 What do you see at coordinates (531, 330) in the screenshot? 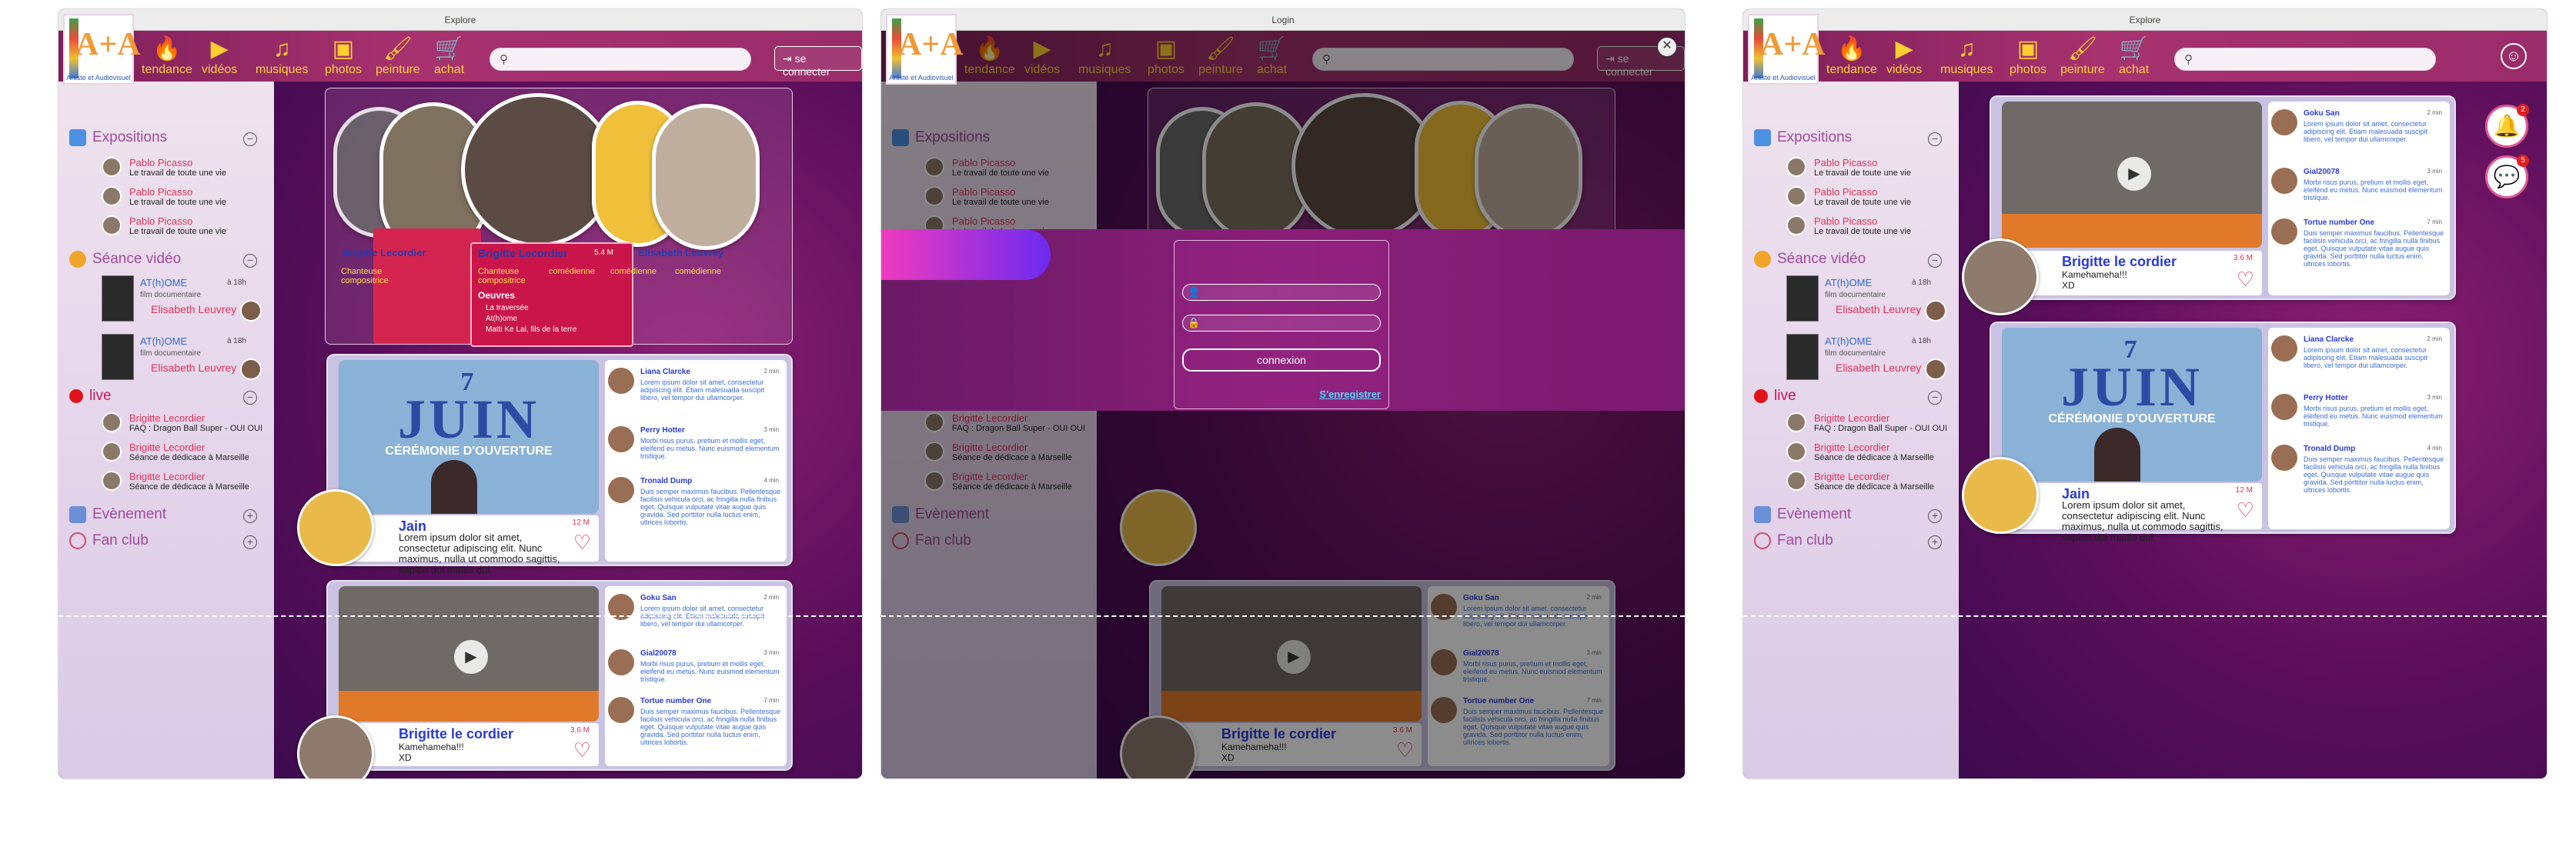
I see `oeuvre-item: Matti Ke Lal, fils de la terre` at bounding box center [531, 330].